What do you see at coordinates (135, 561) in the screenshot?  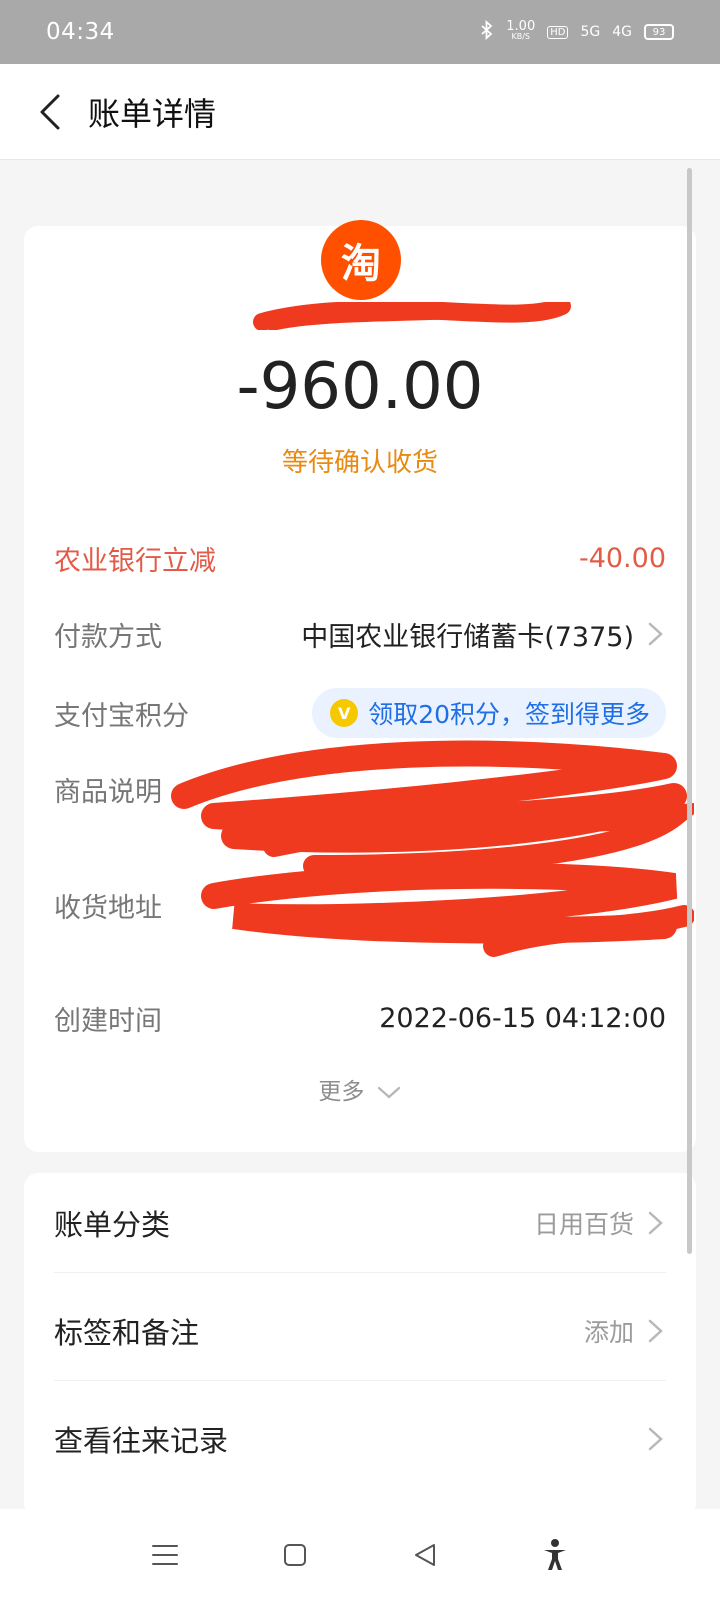 I see `discount-label: 农业银行立减` at bounding box center [135, 561].